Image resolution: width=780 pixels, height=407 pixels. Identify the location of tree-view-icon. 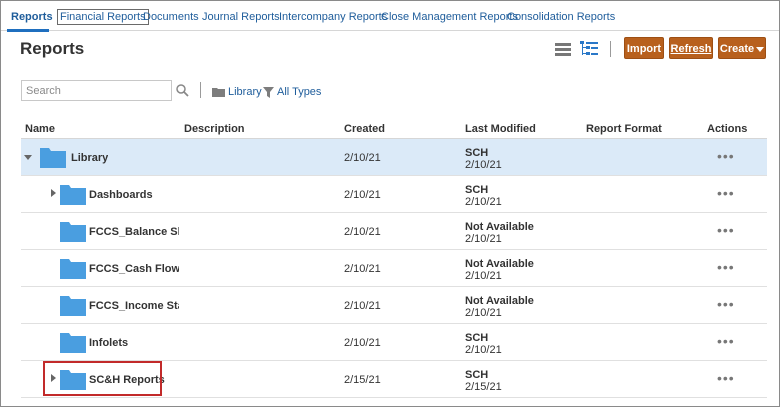
(589, 49).